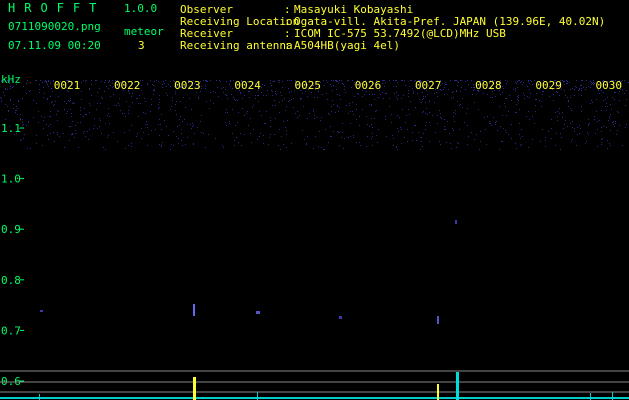 This screenshot has height=400, width=629. I want to click on x-tick-label: 0030, so click(609, 85).